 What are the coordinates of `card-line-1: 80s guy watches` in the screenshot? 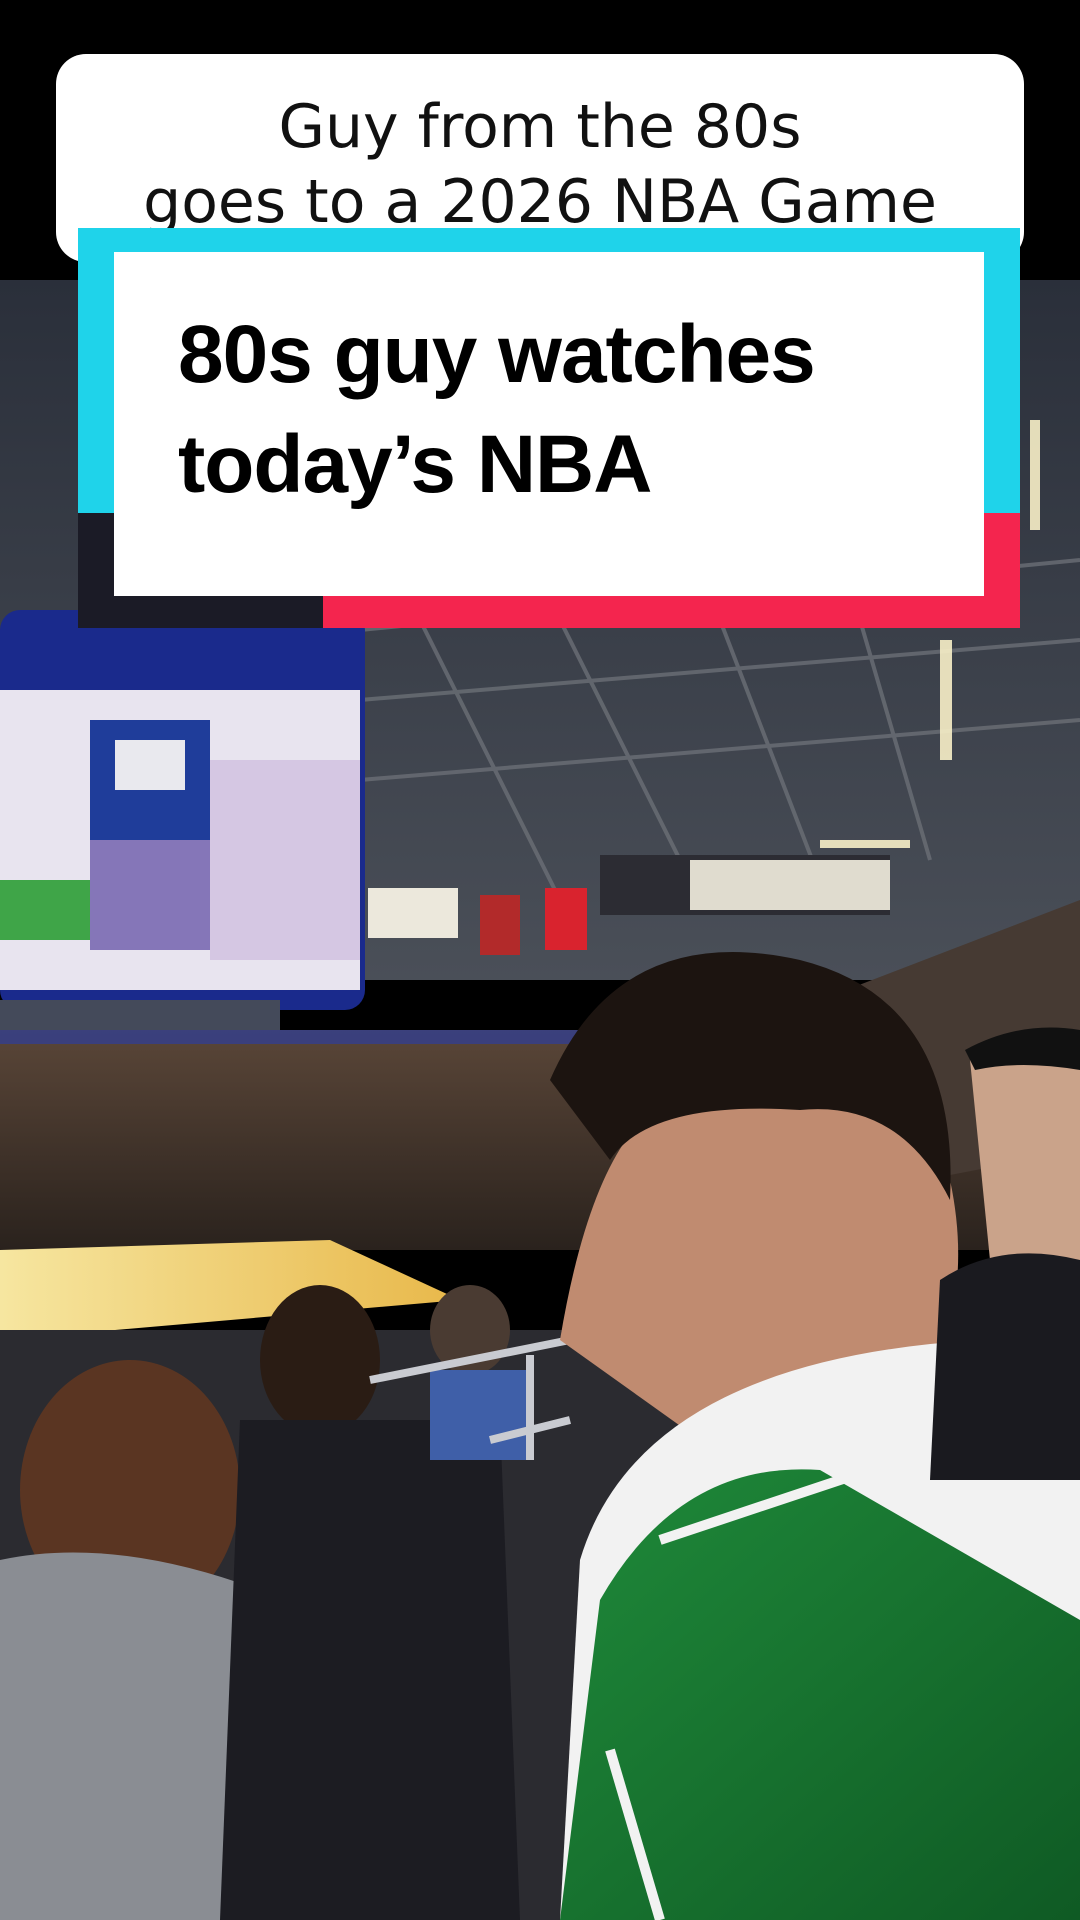 It's located at (497, 354).